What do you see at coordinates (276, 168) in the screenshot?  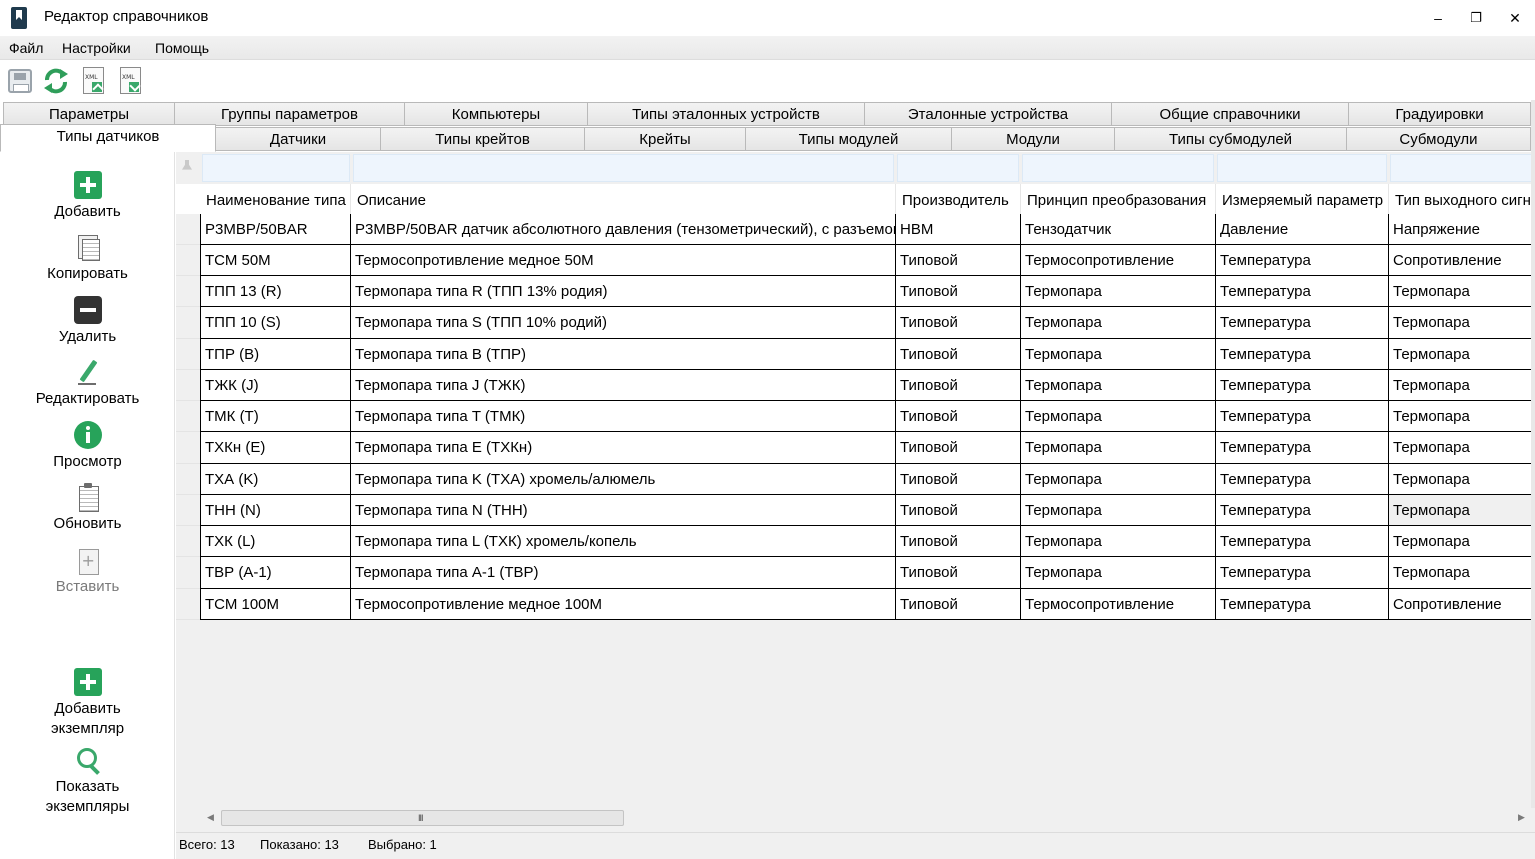 I see `filter-name` at bounding box center [276, 168].